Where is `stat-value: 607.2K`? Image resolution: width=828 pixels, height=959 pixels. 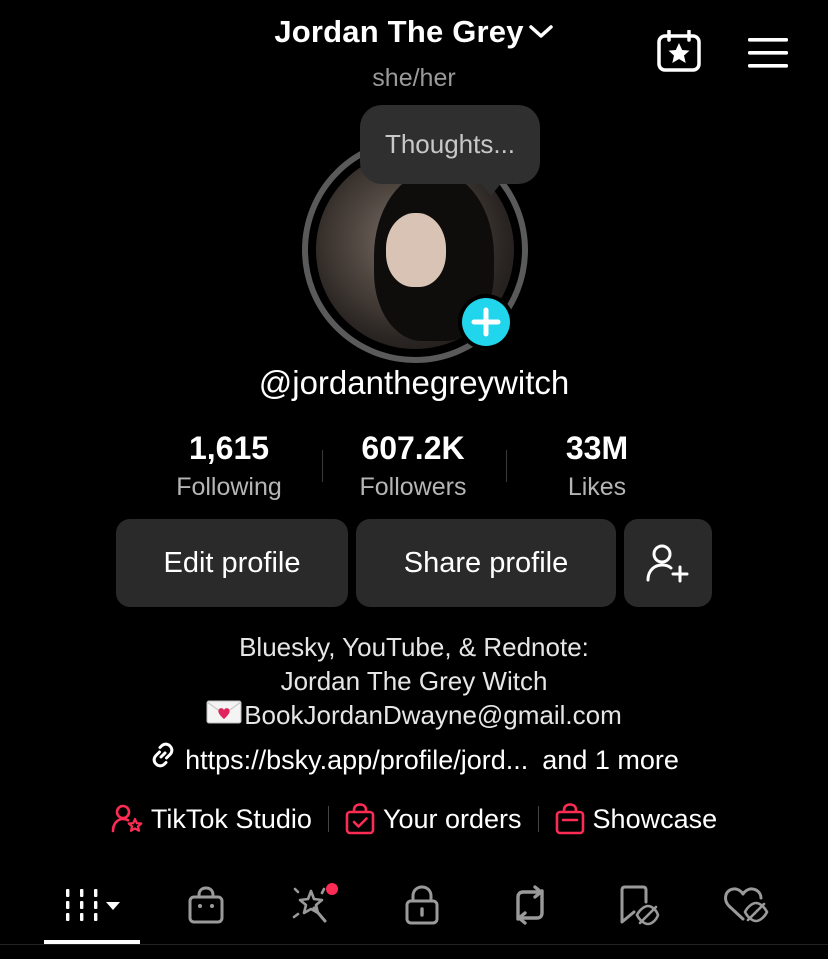
stat-value: 607.2K is located at coordinates (413, 448).